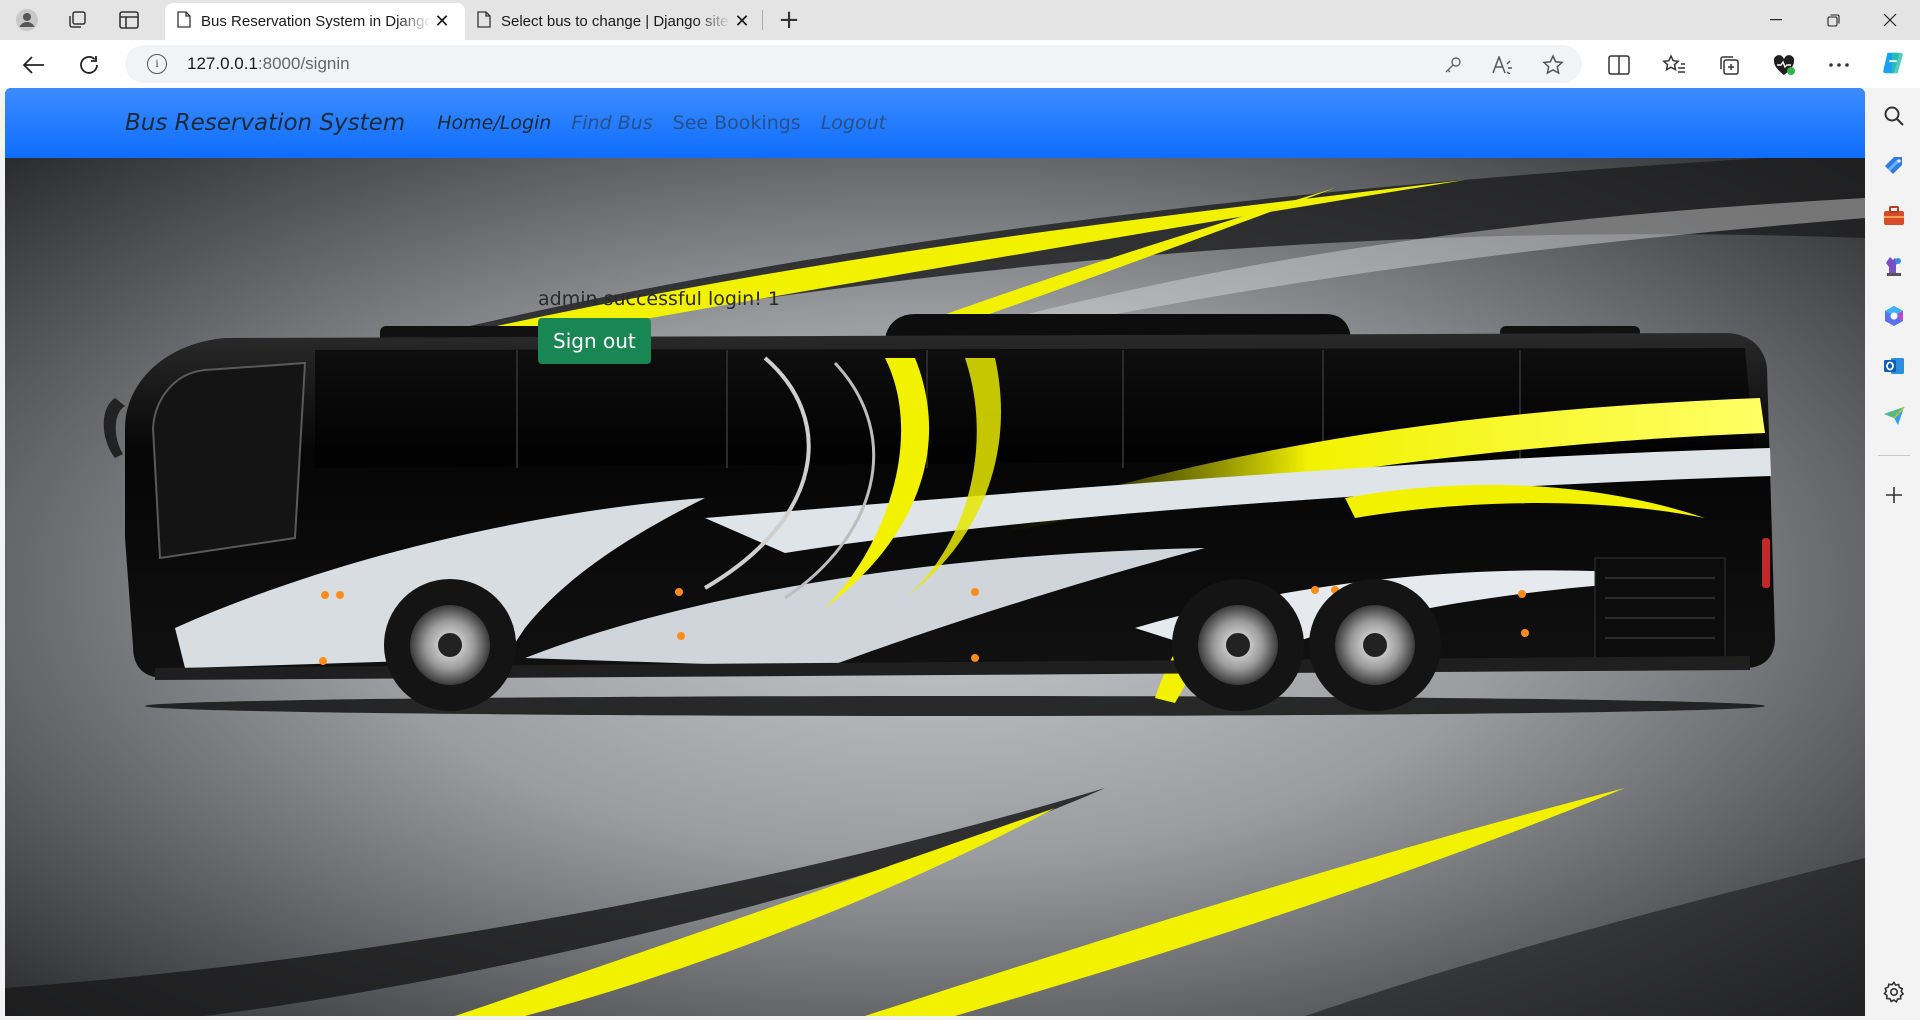 The image size is (1920, 1020). What do you see at coordinates (611, 123) in the screenshot?
I see `nav-link-find-bus: Find Bus` at bounding box center [611, 123].